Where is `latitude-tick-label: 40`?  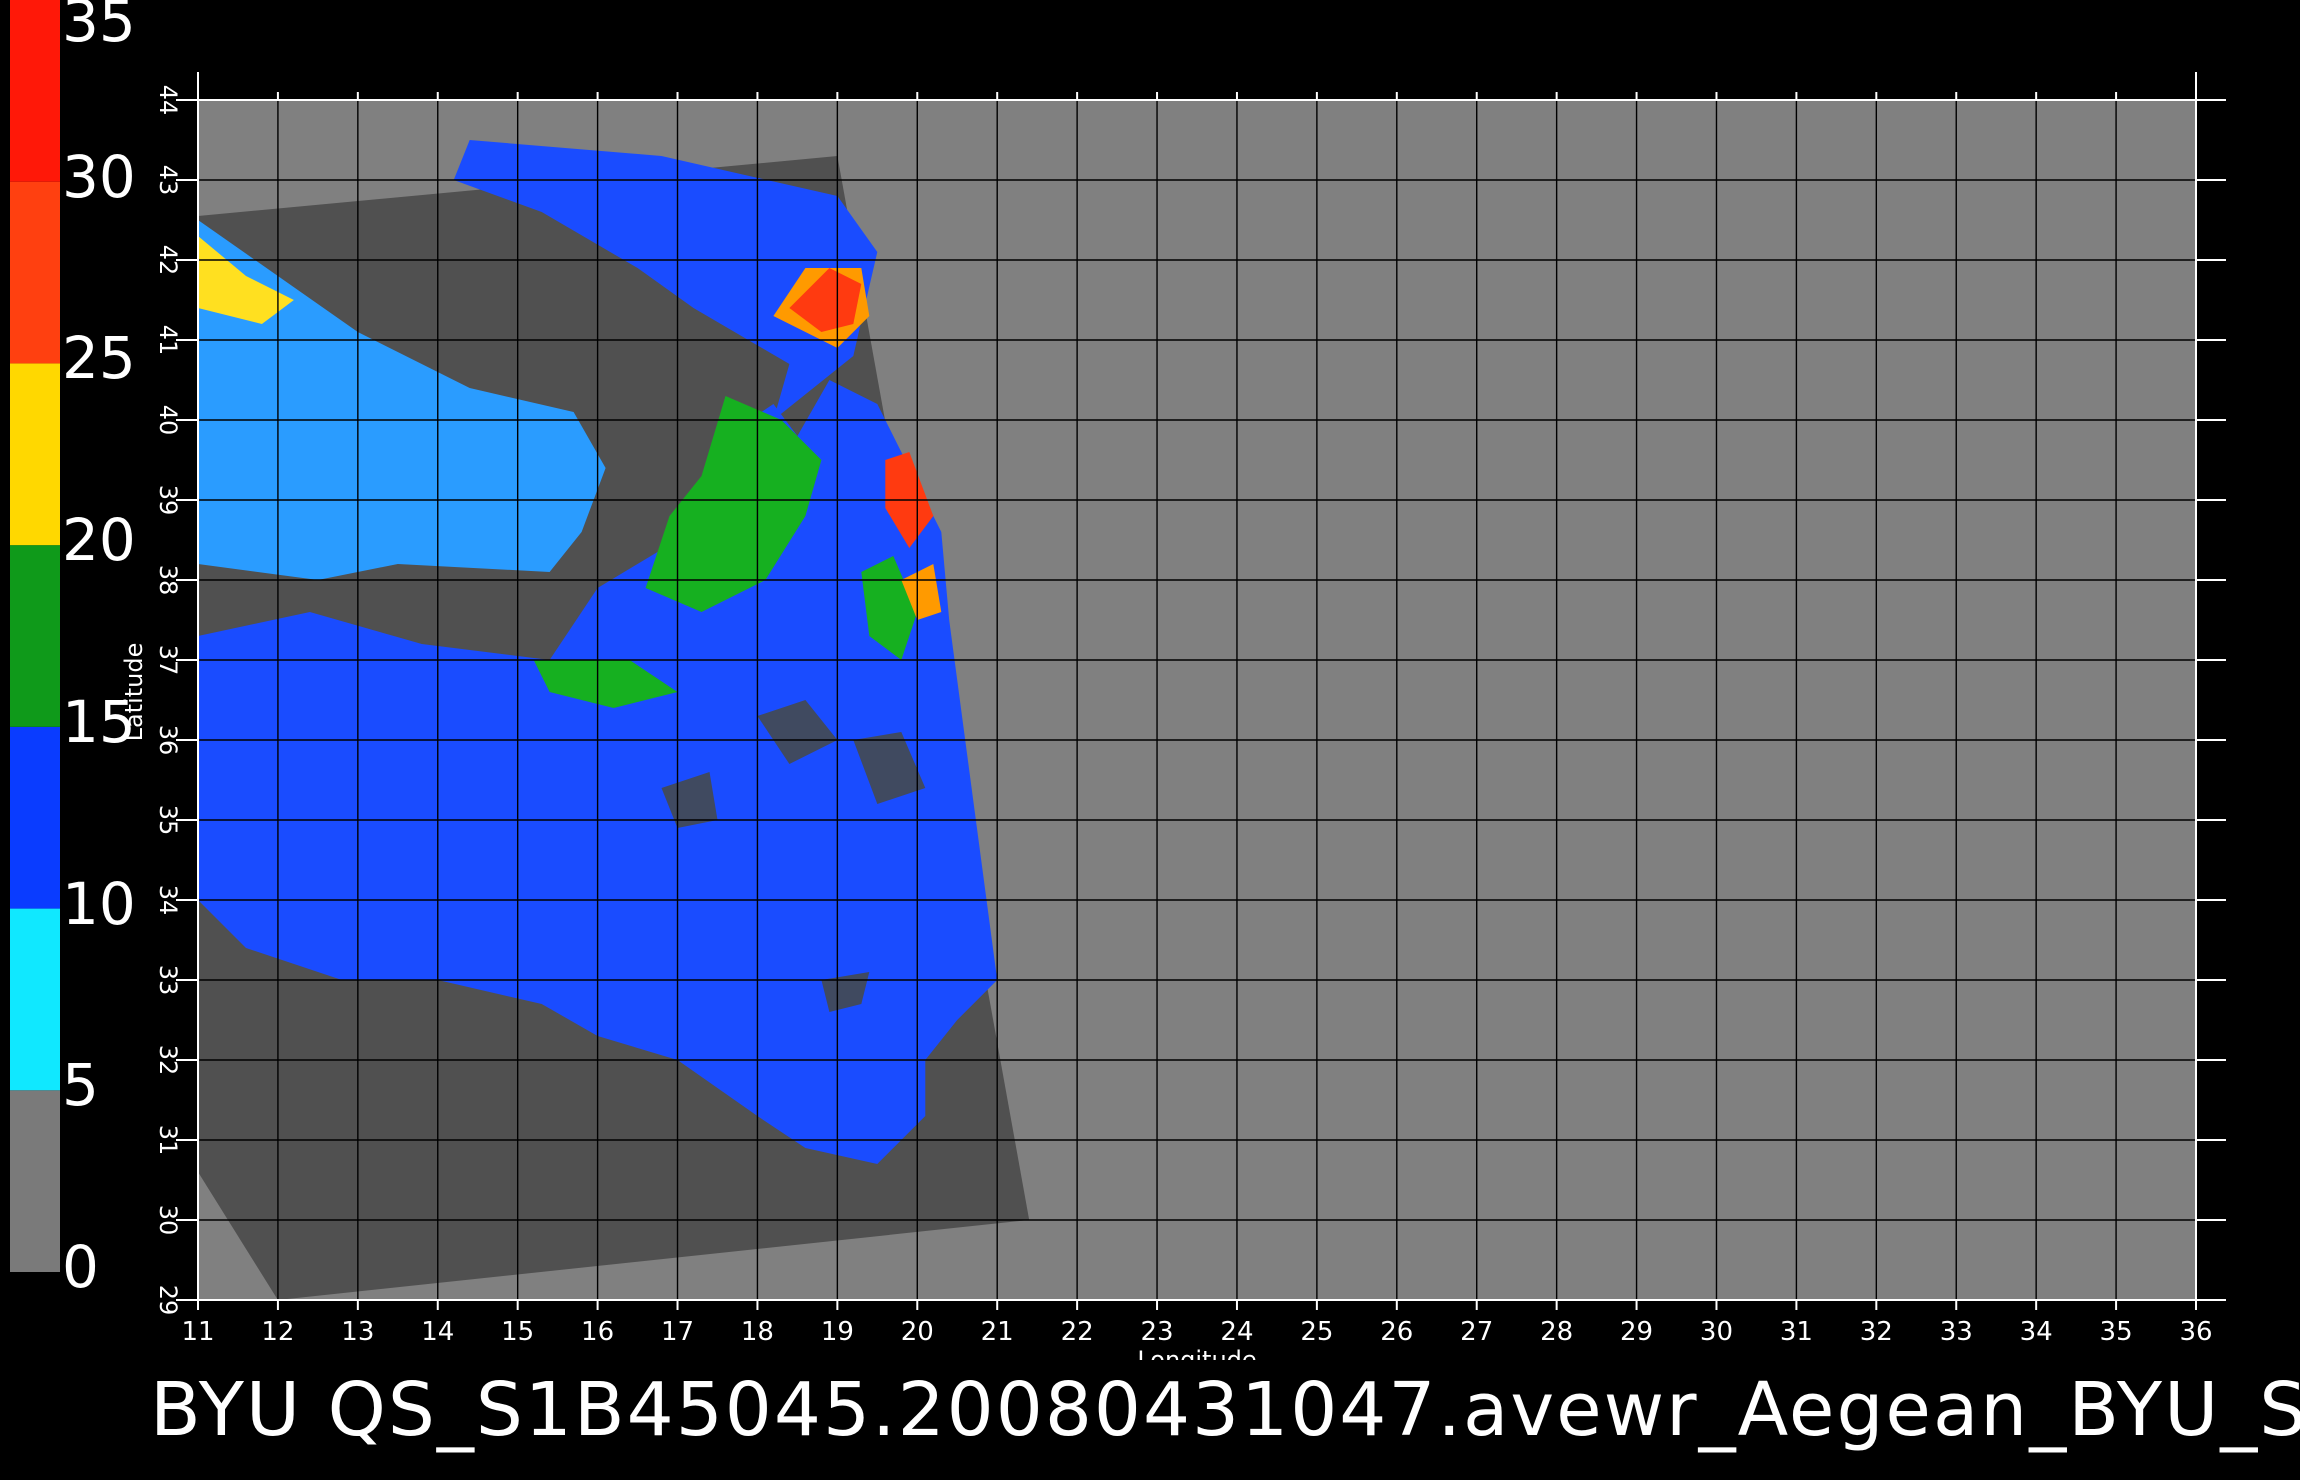 latitude-tick-label: 40 is located at coordinates (168, 420).